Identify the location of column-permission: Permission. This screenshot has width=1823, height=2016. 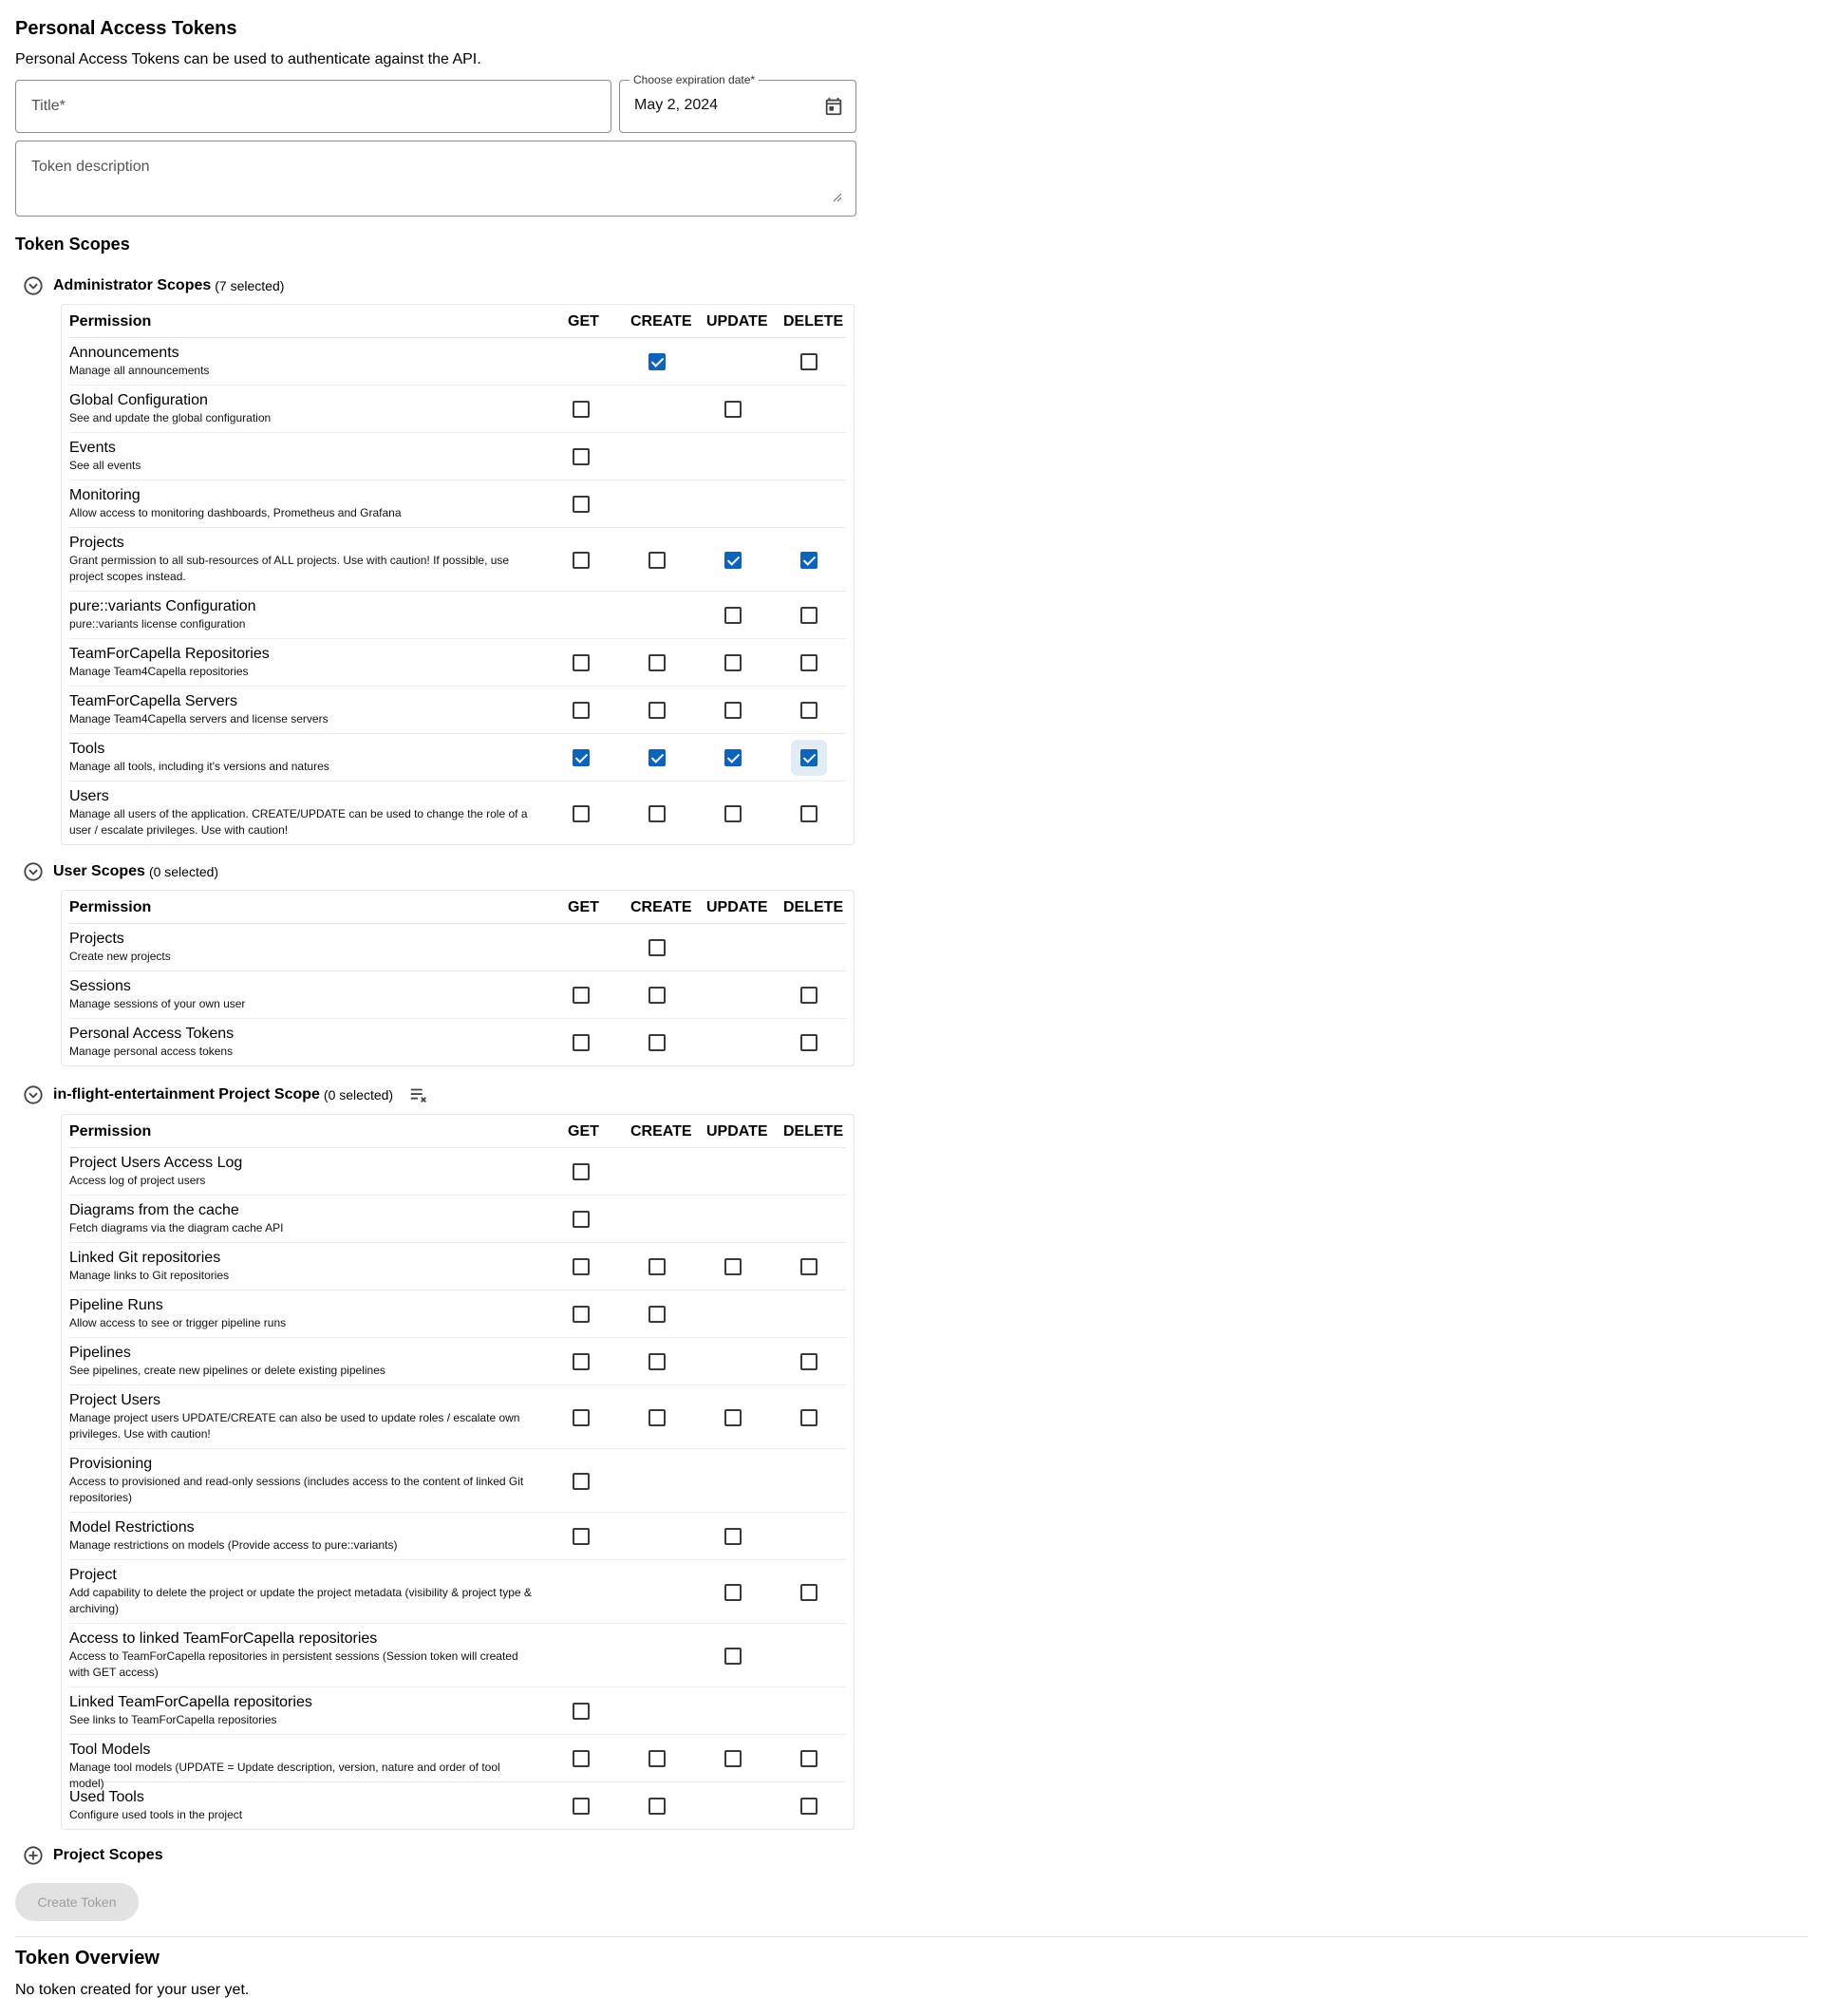
(110, 321).